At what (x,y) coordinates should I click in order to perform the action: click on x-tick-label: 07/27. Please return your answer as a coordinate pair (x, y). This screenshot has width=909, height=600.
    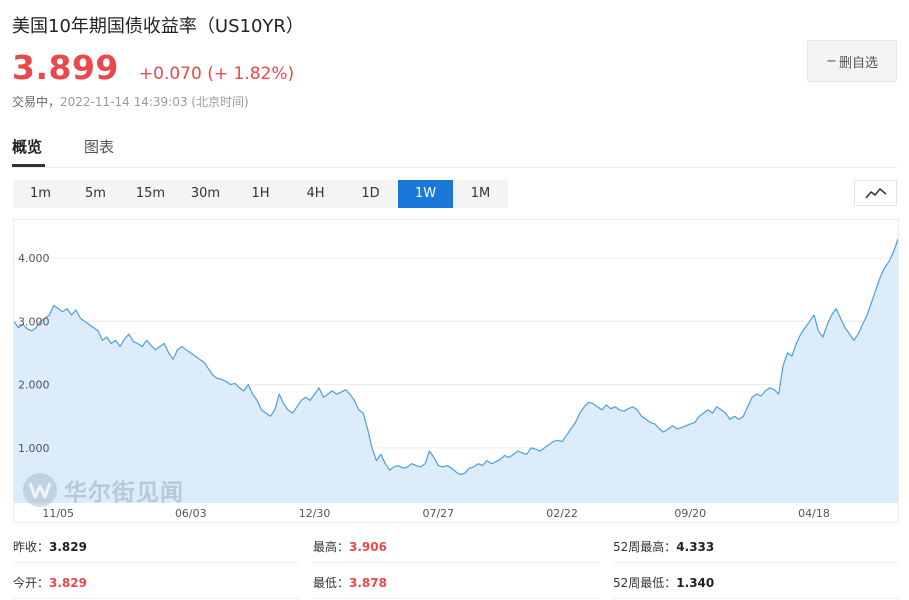
    Looking at the image, I should click on (438, 513).